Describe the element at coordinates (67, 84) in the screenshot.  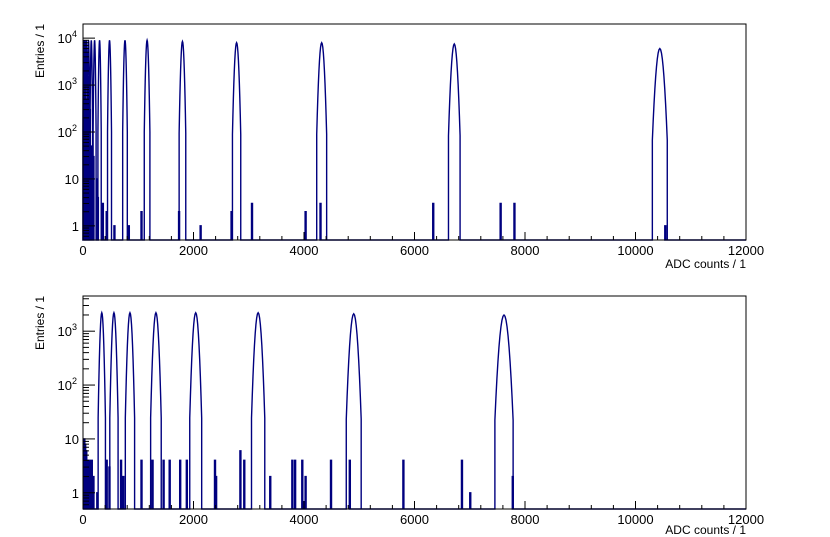
I see `top-y-tick-label: 103` at that location.